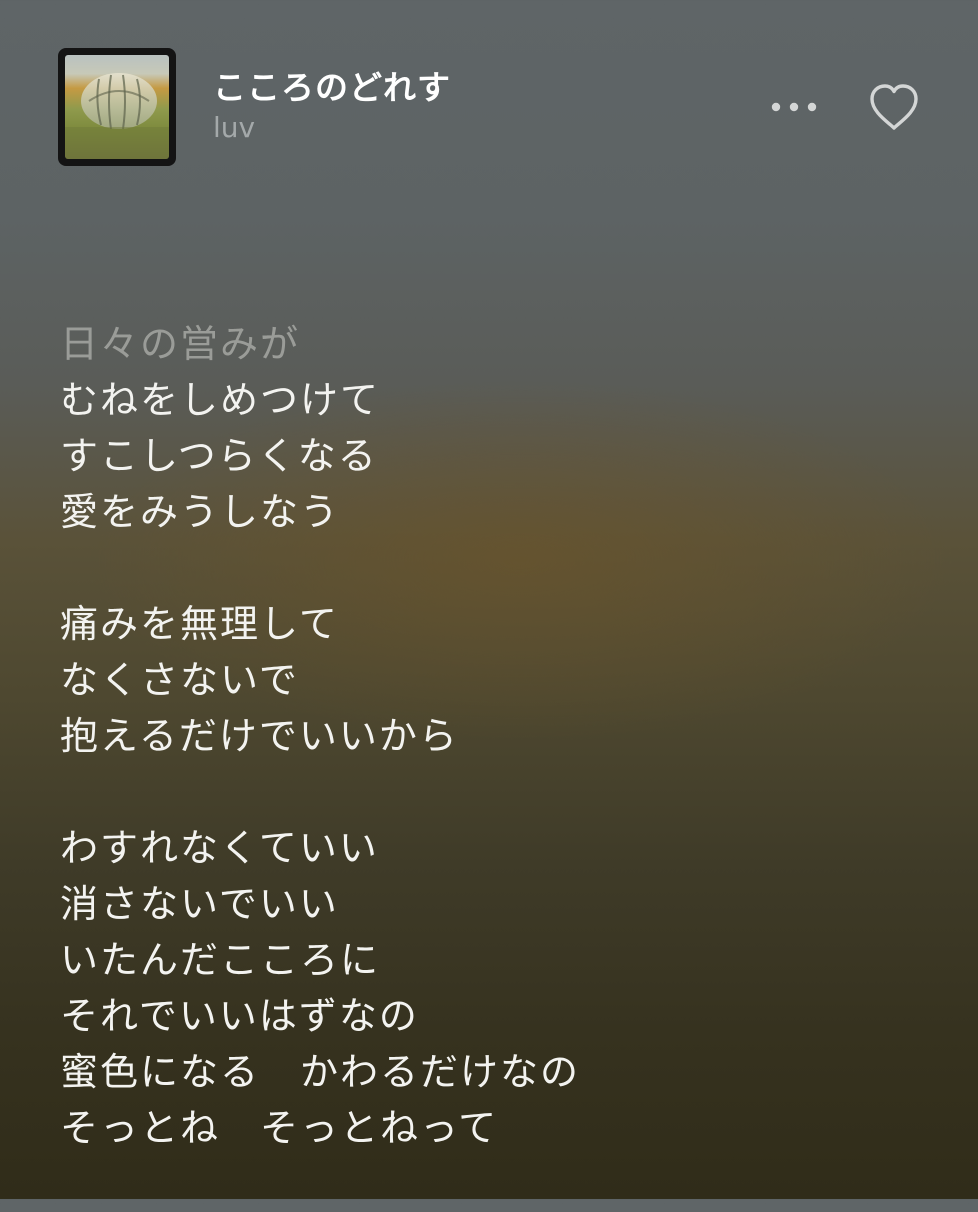 This screenshot has height=1212, width=978. I want to click on lyric-line: 蜜色になる かわるだけなの, so click(490, 1072).